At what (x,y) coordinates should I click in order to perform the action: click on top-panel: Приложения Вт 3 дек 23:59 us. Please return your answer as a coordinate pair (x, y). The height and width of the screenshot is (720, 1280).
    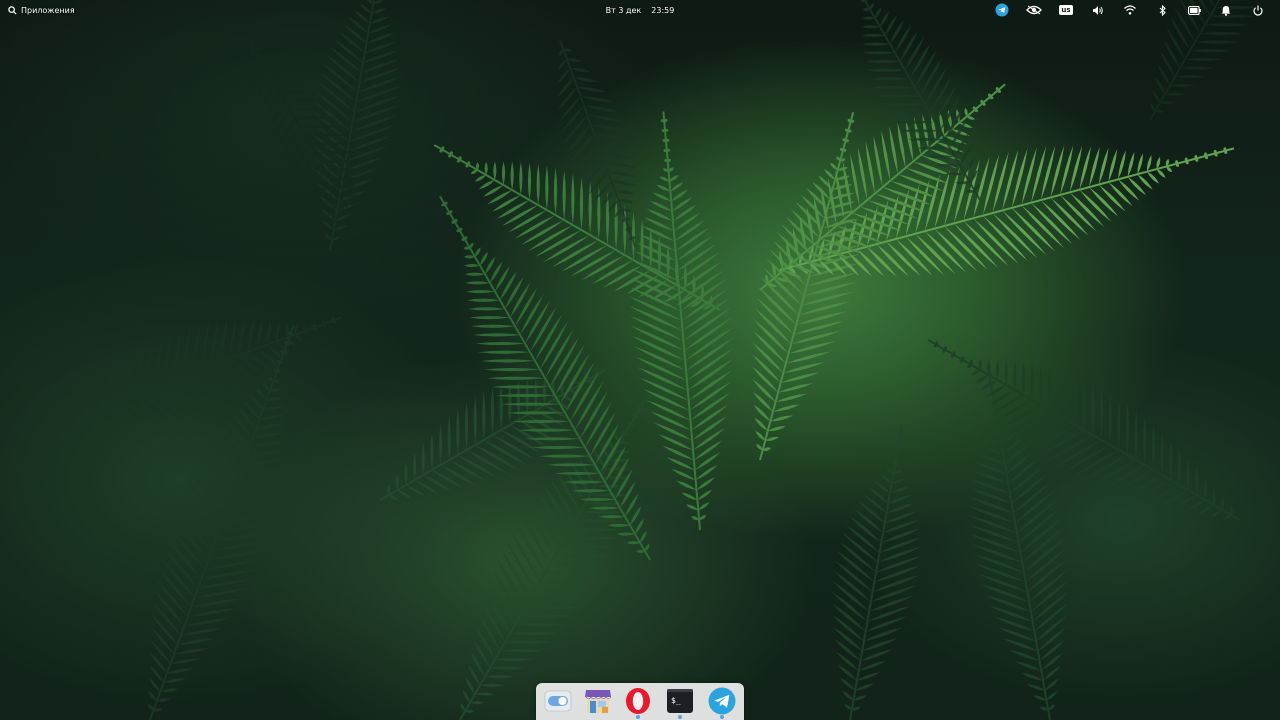
    Looking at the image, I should click on (640, 10).